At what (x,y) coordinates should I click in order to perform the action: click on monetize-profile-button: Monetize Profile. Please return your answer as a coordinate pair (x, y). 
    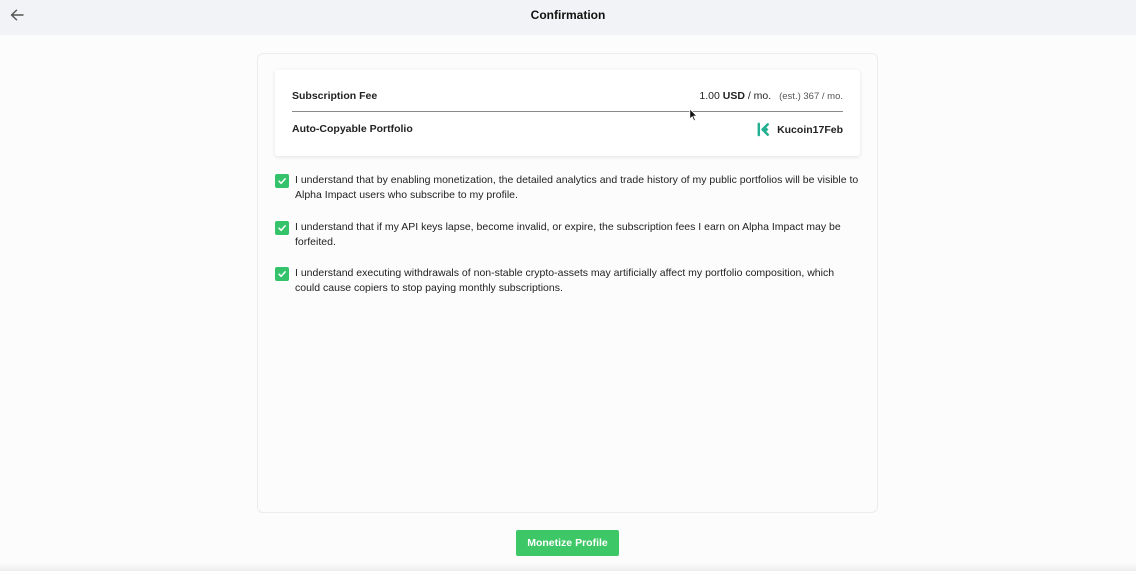
    Looking at the image, I should click on (567, 543).